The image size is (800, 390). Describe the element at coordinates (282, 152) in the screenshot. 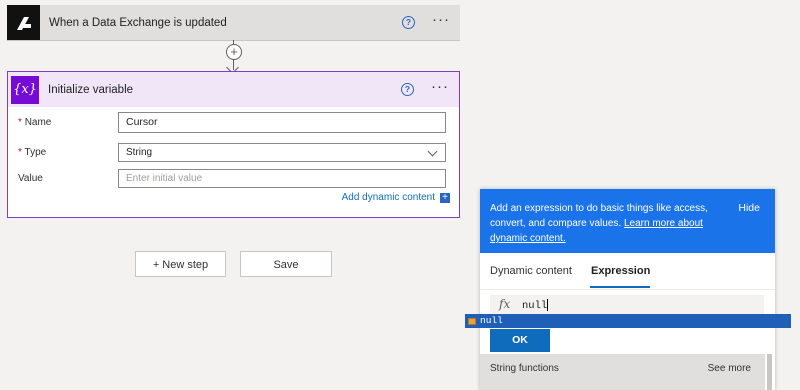

I see `type-dropdown: String` at that location.